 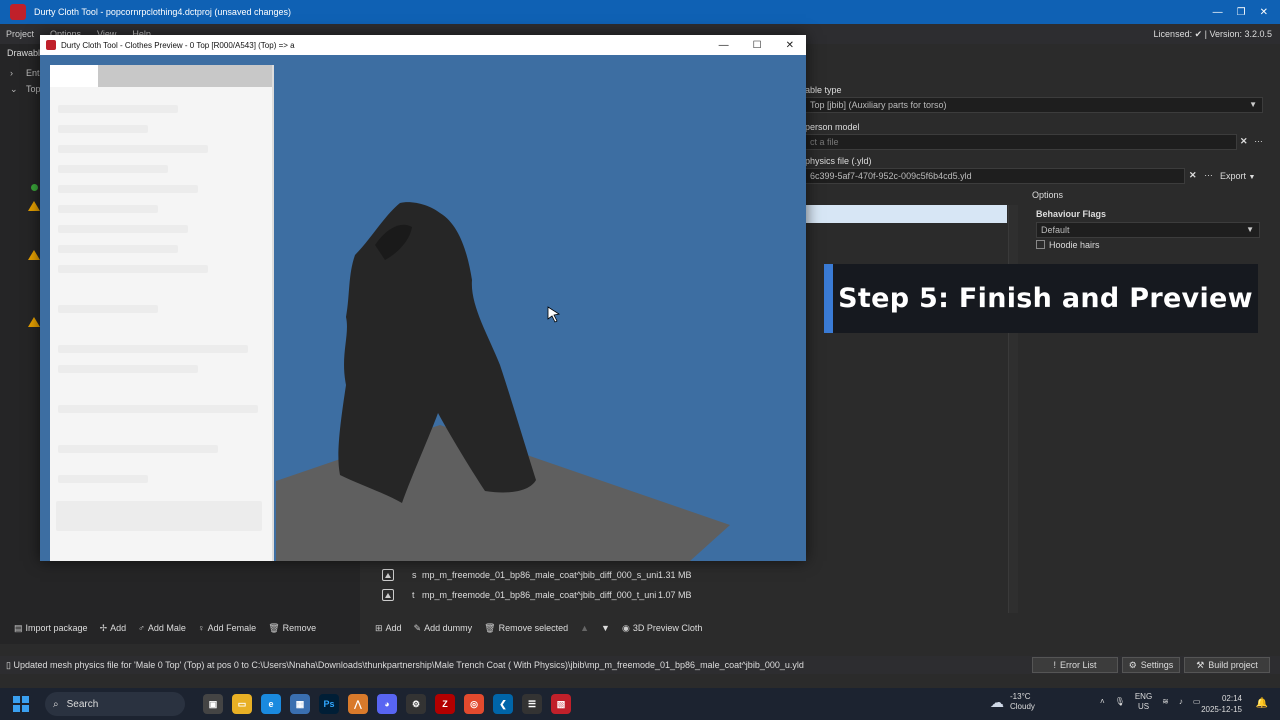 I want to click on step-banner: Step 5: Finish and Preview, so click(x=1041, y=298).